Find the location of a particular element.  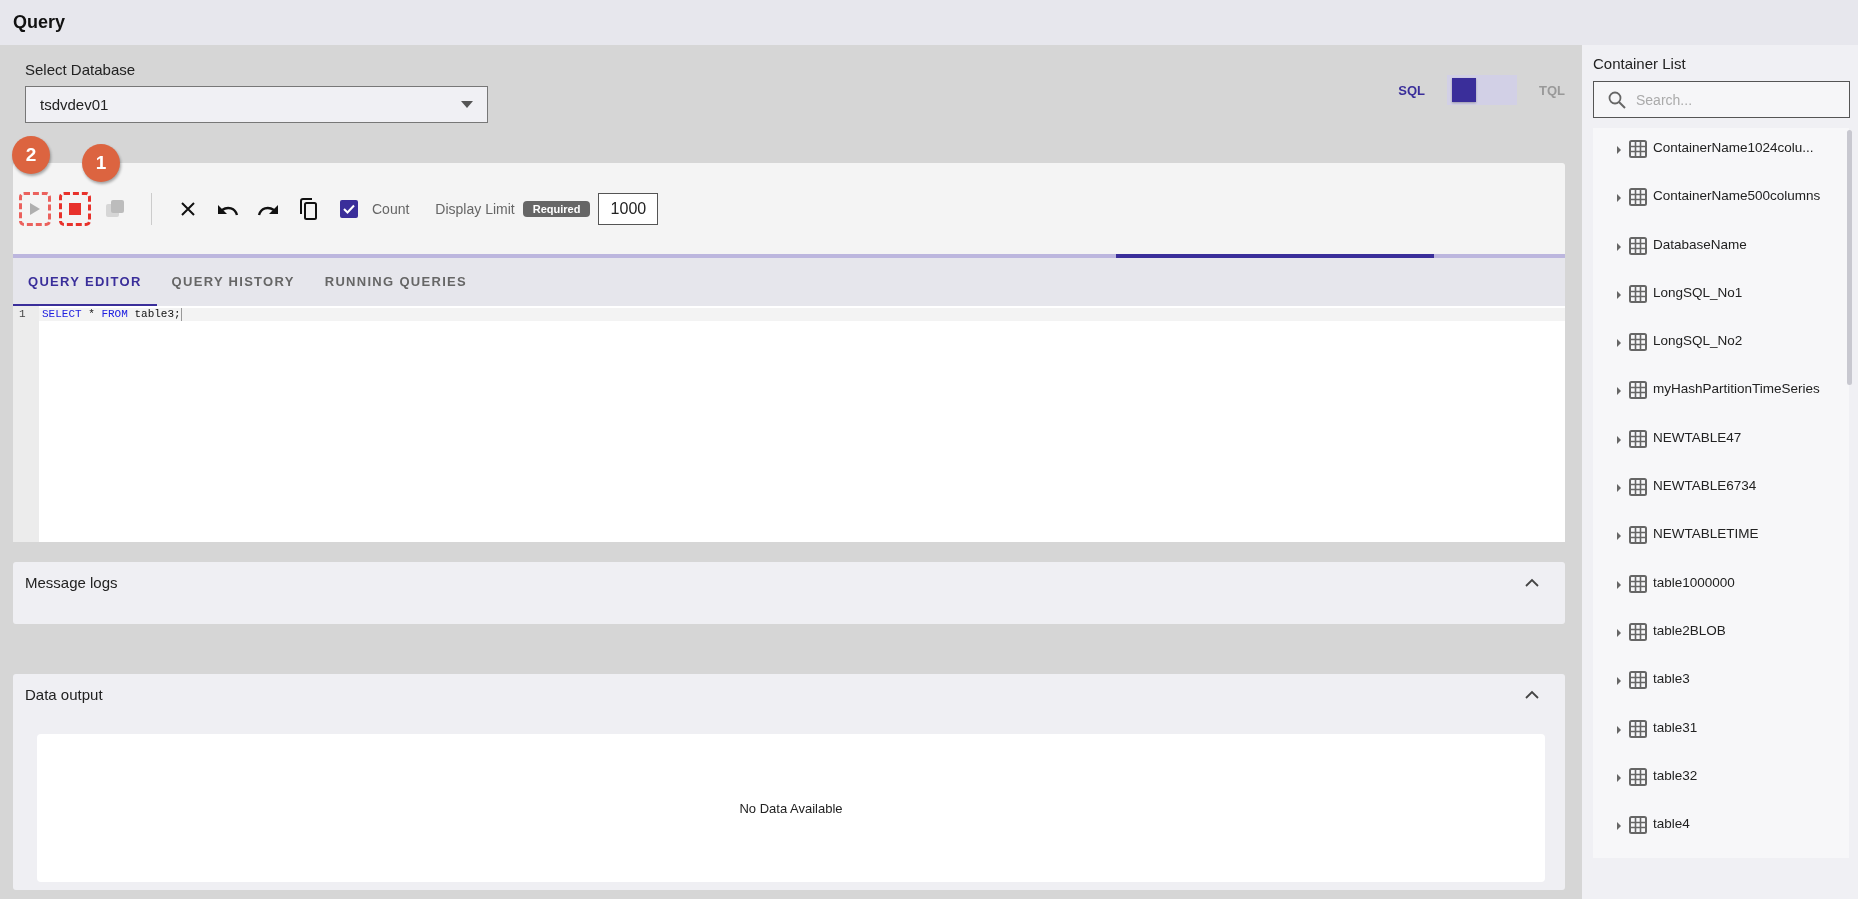

container-name: ContainerName500columns is located at coordinates (1737, 196).